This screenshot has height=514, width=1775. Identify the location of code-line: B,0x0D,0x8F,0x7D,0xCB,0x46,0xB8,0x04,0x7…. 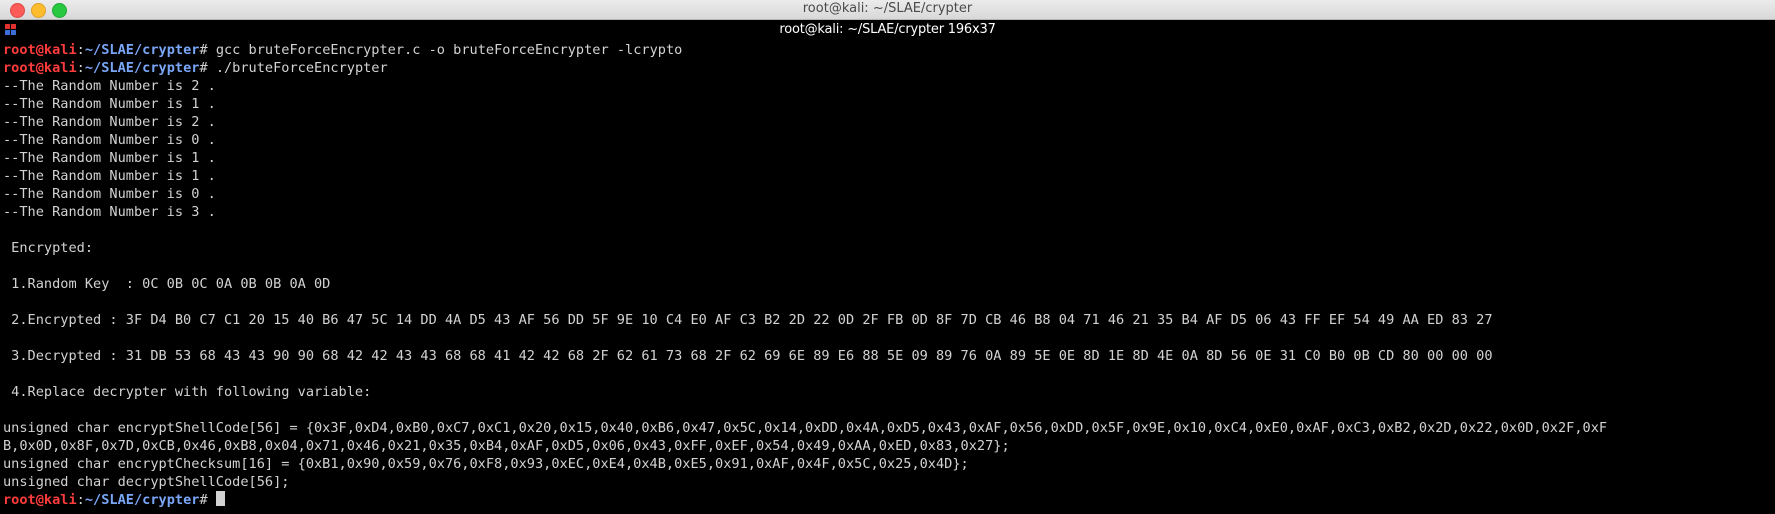
(506, 446).